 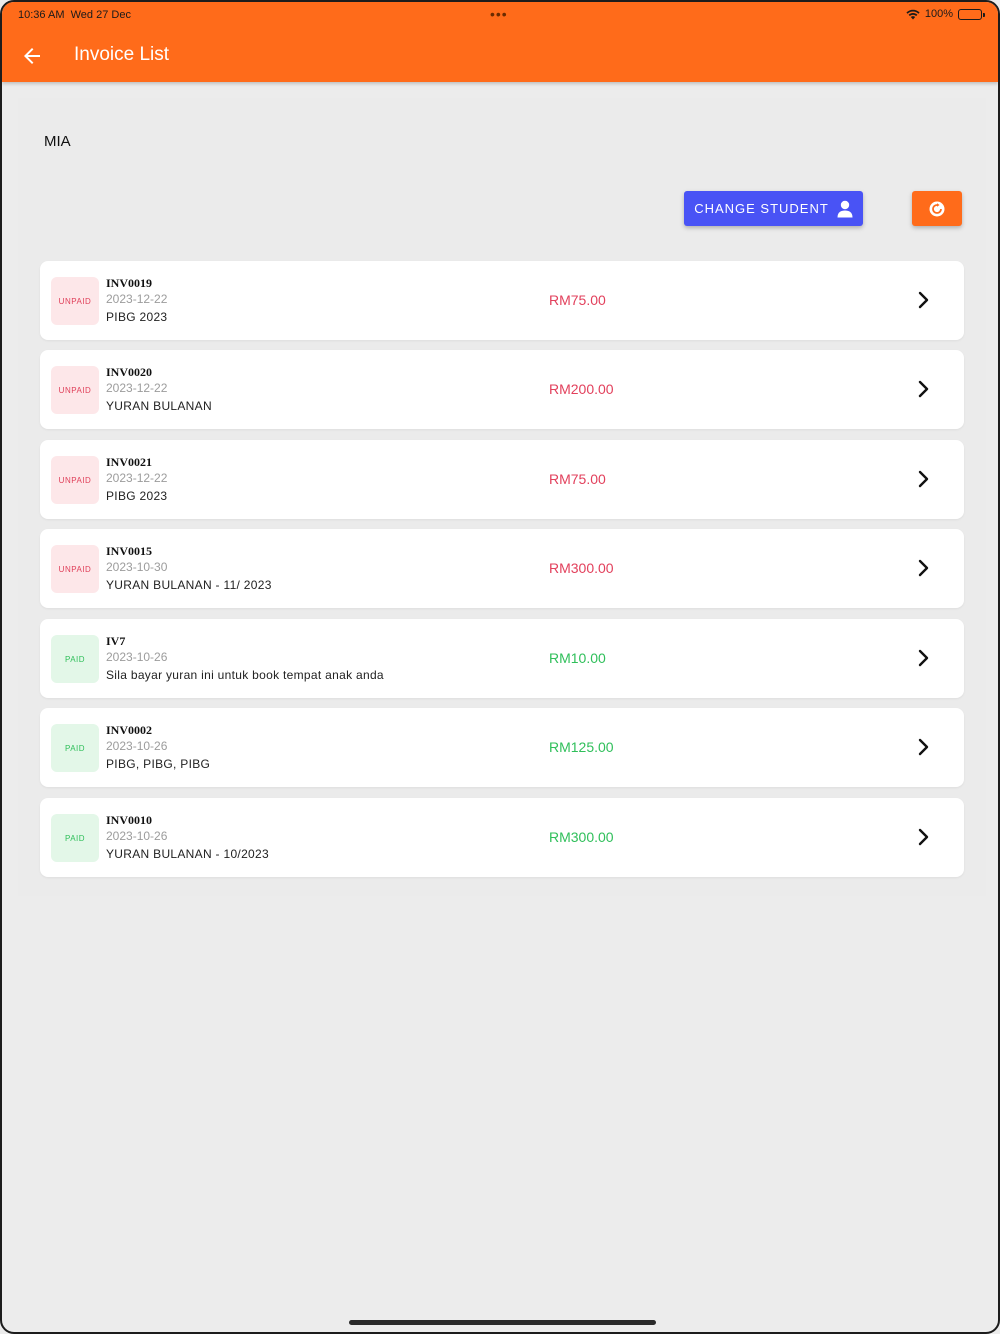 What do you see at coordinates (158, 764) in the screenshot?
I see `invoice-description: PIBG, PIBG, PIBG` at bounding box center [158, 764].